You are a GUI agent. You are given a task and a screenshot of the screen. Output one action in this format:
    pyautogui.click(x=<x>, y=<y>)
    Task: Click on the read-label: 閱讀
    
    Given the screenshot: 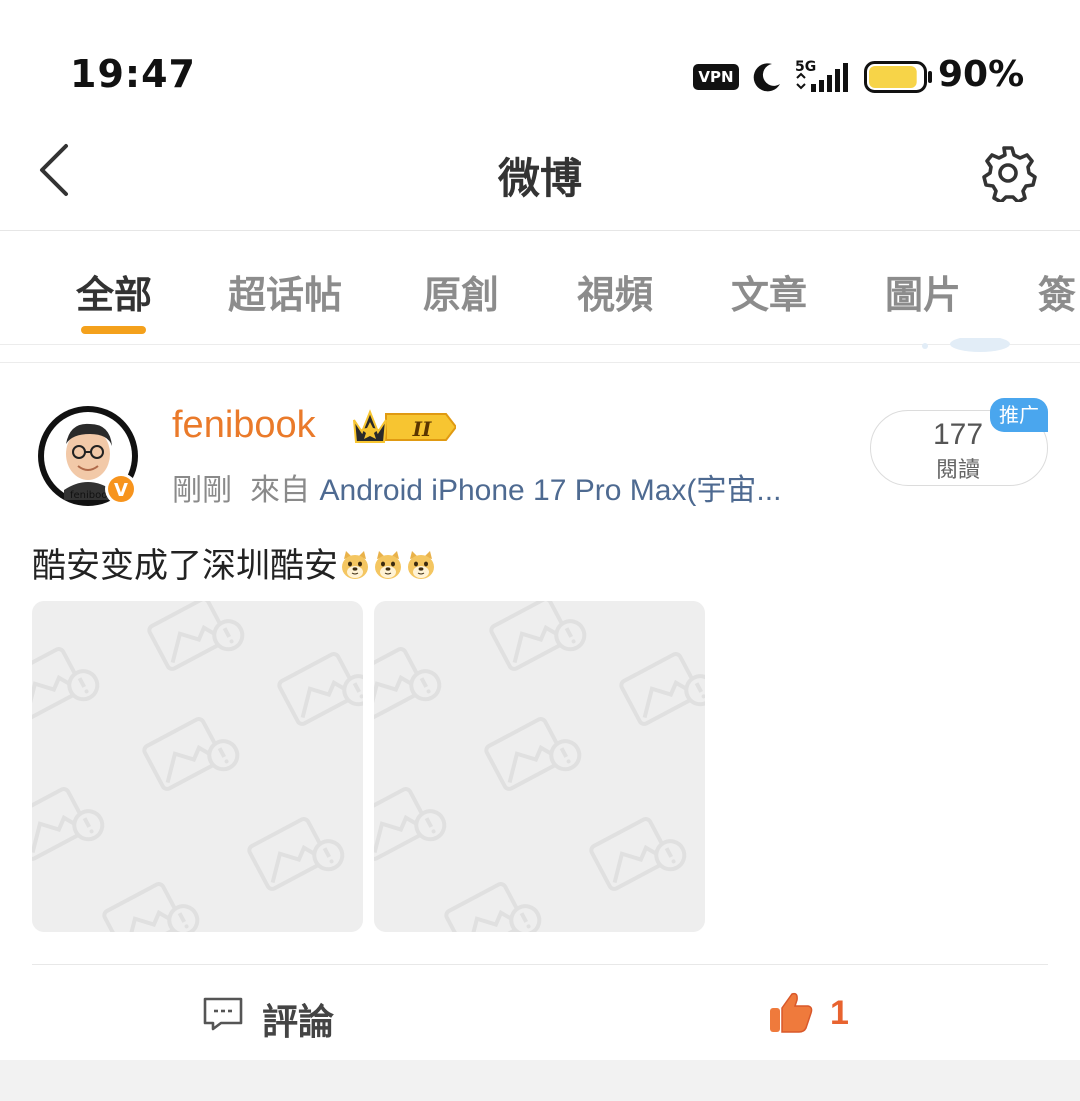 What is the action you would take?
    pyautogui.click(x=957, y=470)
    